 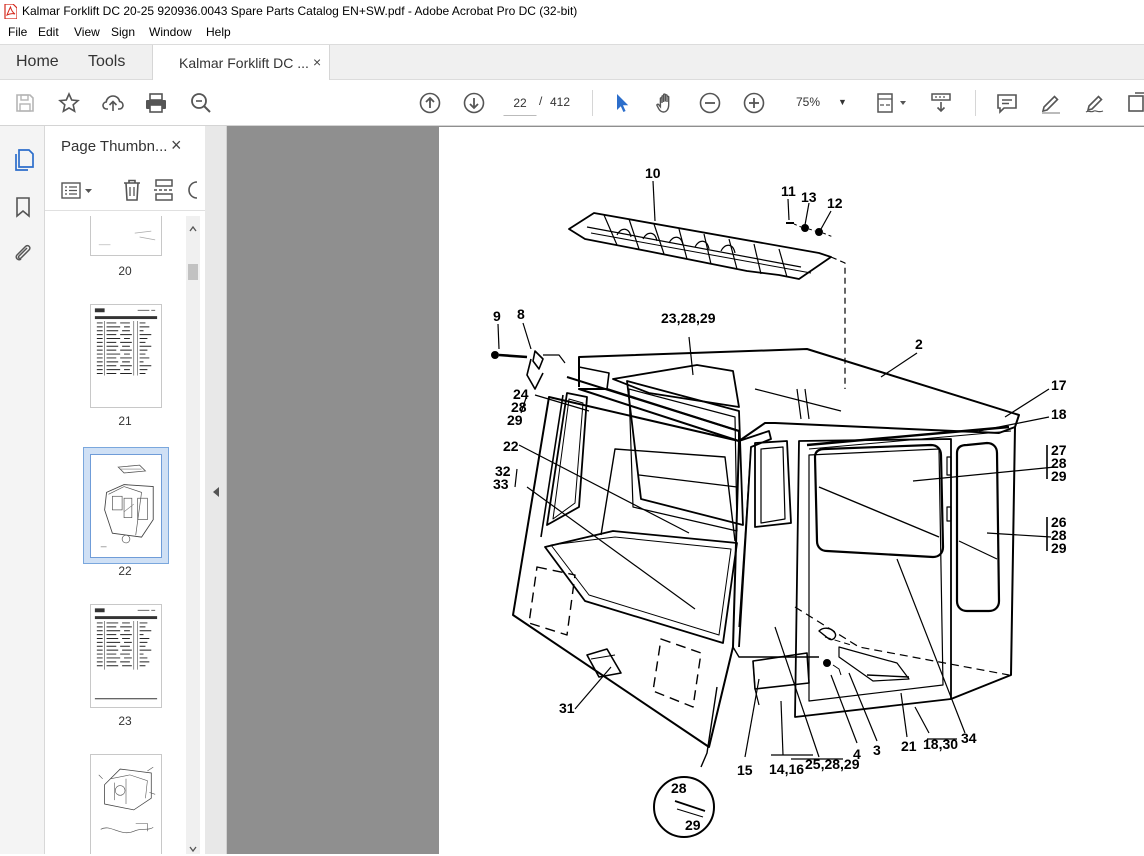 I want to click on tab-close-icon: ×, so click(x=317, y=62).